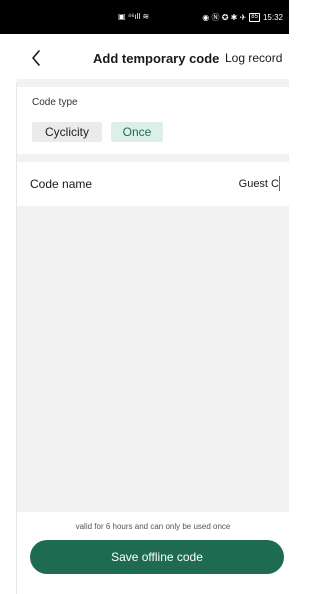  What do you see at coordinates (61, 184) in the screenshot?
I see `code-name-label: Code name` at bounding box center [61, 184].